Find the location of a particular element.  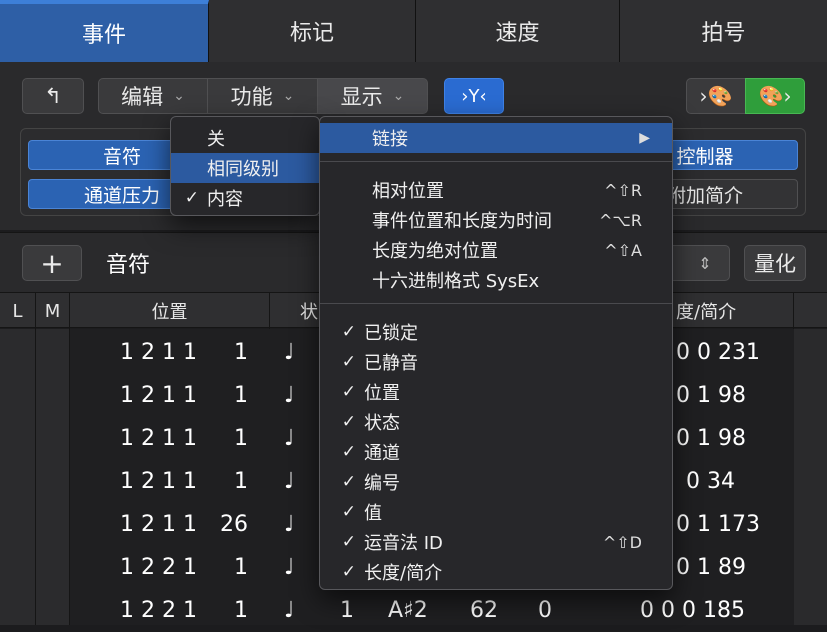

table-row: 1 2 2 1 1 ♩ 1 A♯2 62 0 0 0 0 185 is located at coordinates (413, 610).